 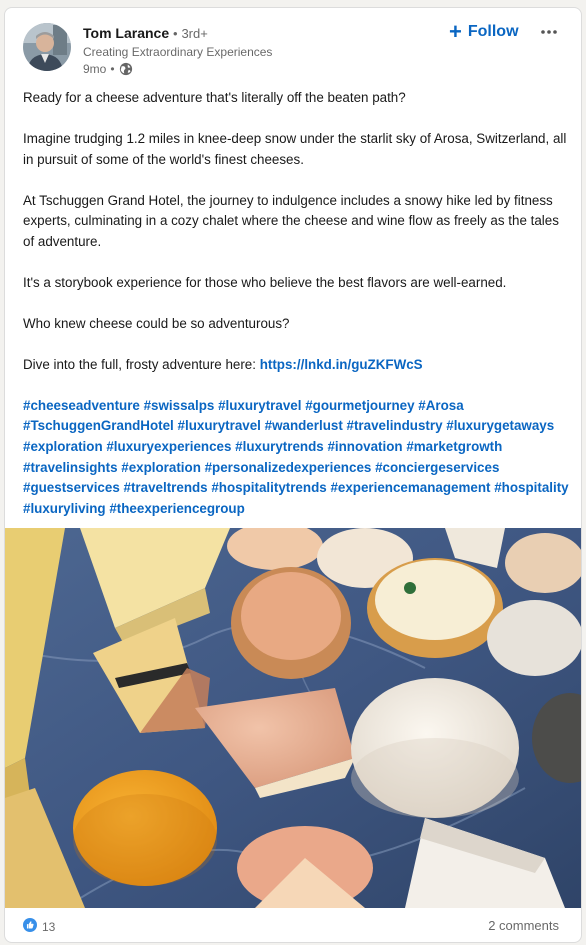 I want to click on author-avatar, so click(x=47, y=47).